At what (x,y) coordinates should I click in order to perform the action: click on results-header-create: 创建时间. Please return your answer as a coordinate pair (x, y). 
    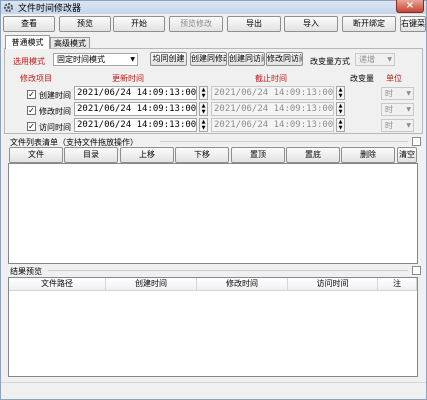
    Looking at the image, I should click on (151, 284).